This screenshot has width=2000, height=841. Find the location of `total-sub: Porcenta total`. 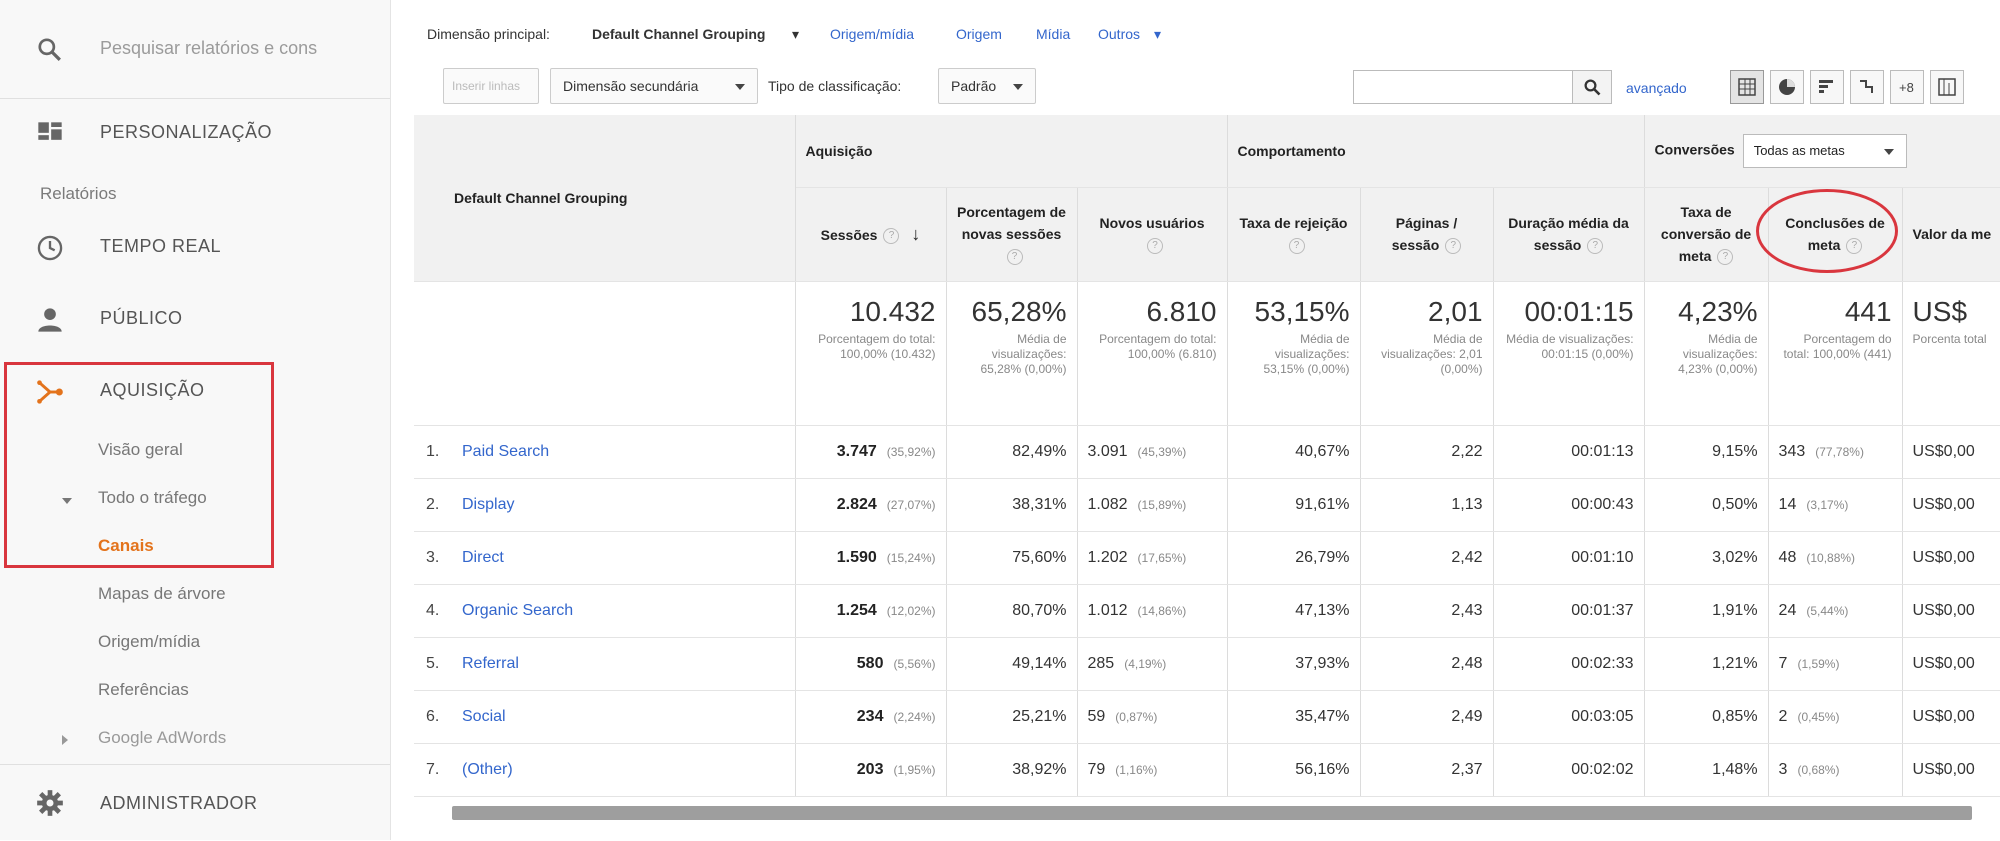

total-sub: Porcenta total is located at coordinates (1949, 338).